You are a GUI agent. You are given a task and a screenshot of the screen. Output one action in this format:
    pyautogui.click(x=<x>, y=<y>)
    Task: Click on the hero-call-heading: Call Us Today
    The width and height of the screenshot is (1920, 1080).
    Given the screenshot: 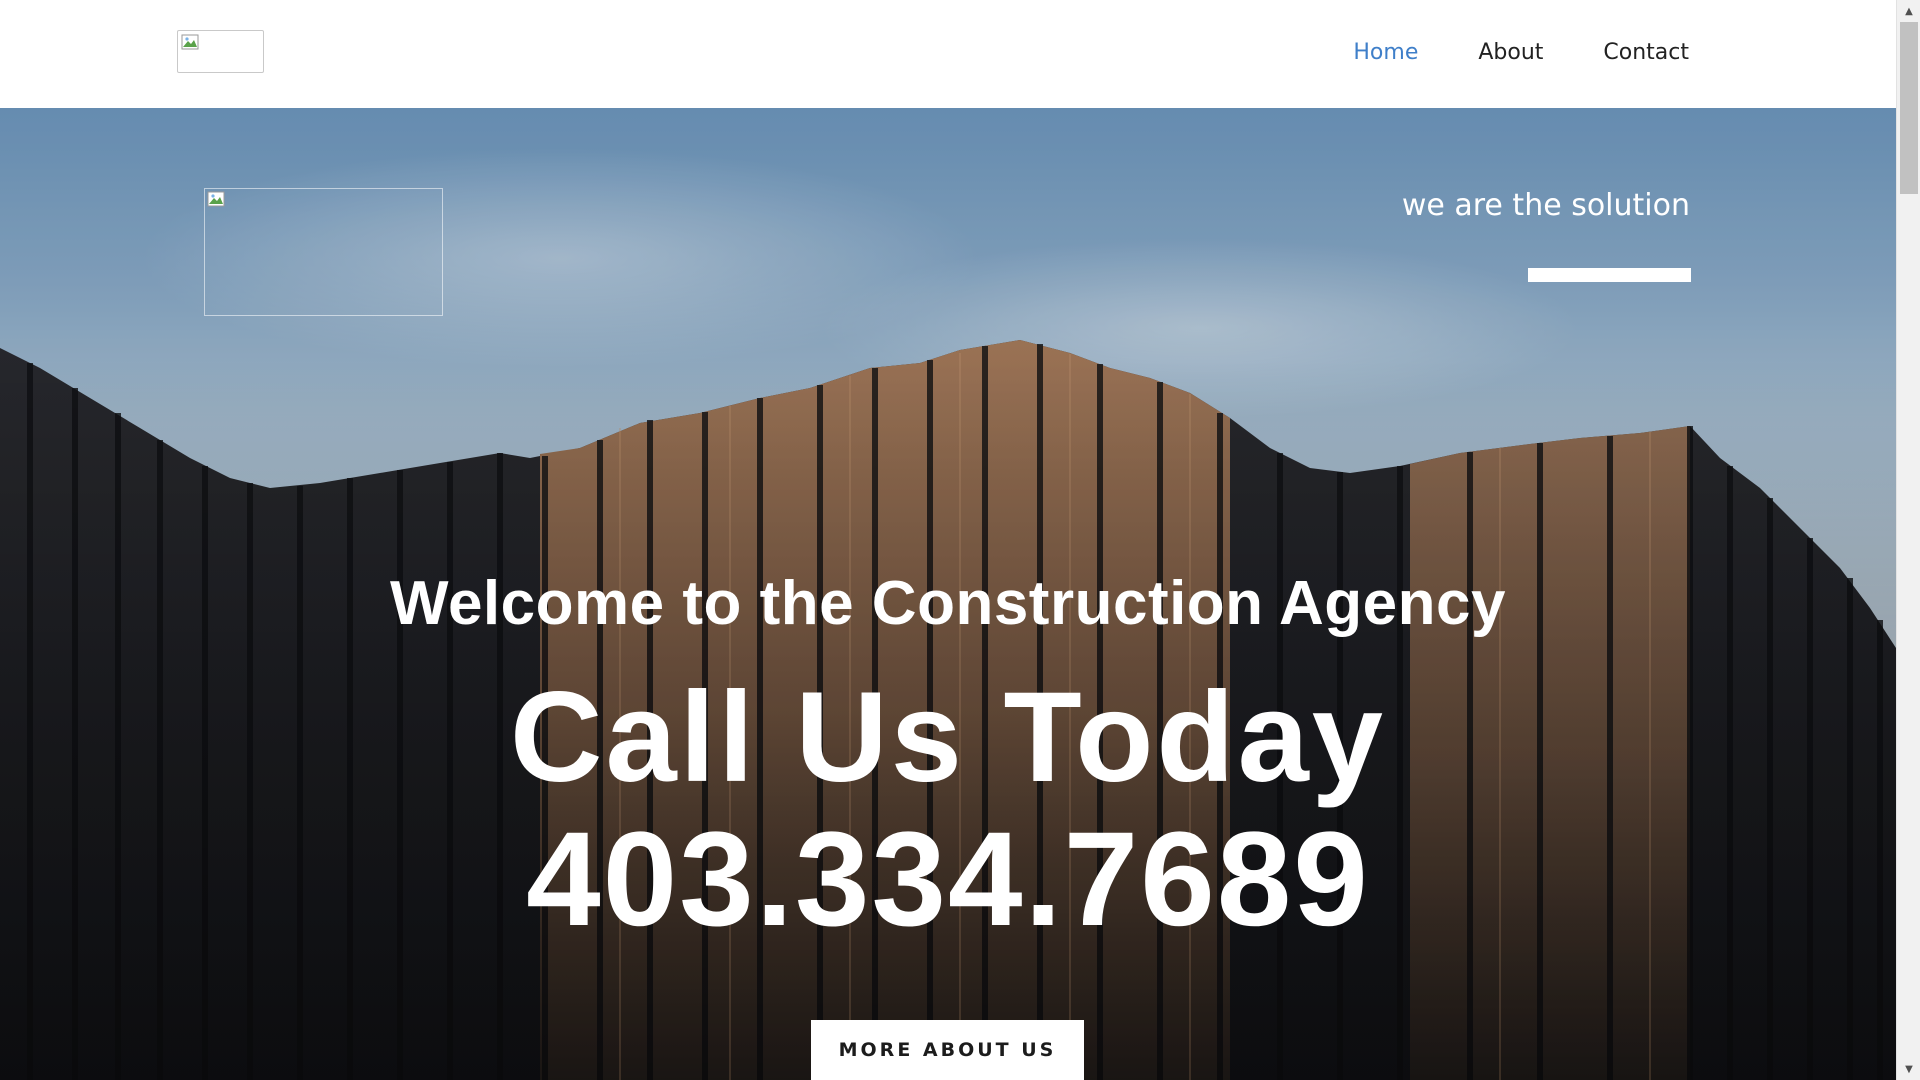 What is the action you would take?
    pyautogui.click(x=948, y=737)
    